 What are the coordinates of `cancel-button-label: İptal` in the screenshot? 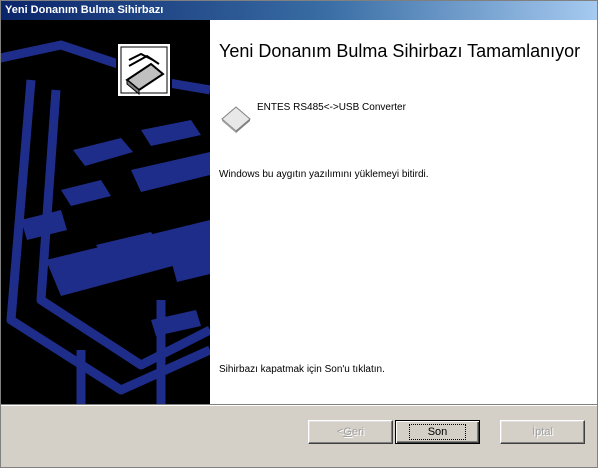 It's located at (542, 432).